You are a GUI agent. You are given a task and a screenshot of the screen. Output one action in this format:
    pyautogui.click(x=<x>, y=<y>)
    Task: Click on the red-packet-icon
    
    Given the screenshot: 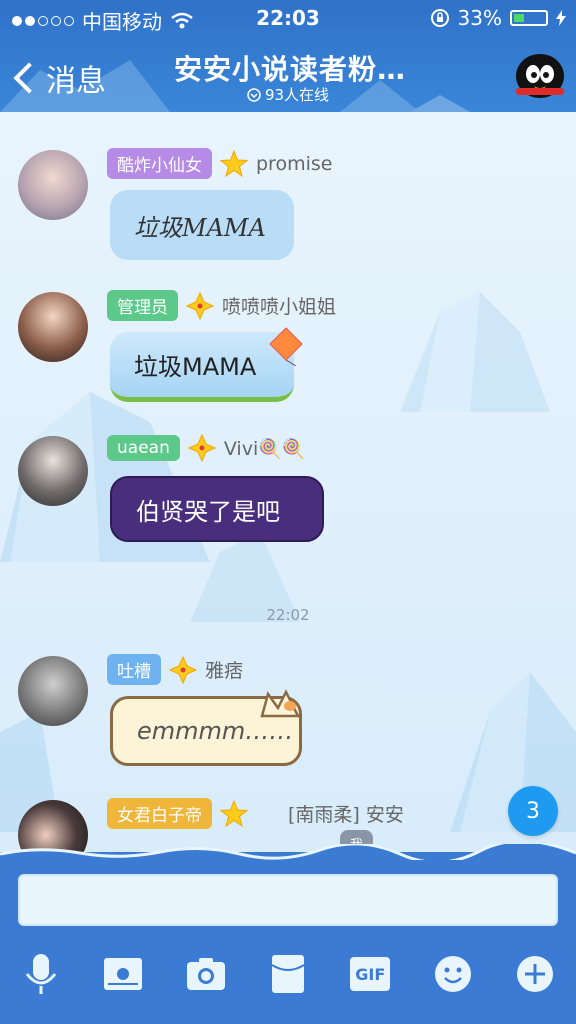 What is the action you would take?
    pyautogui.click(x=288, y=974)
    